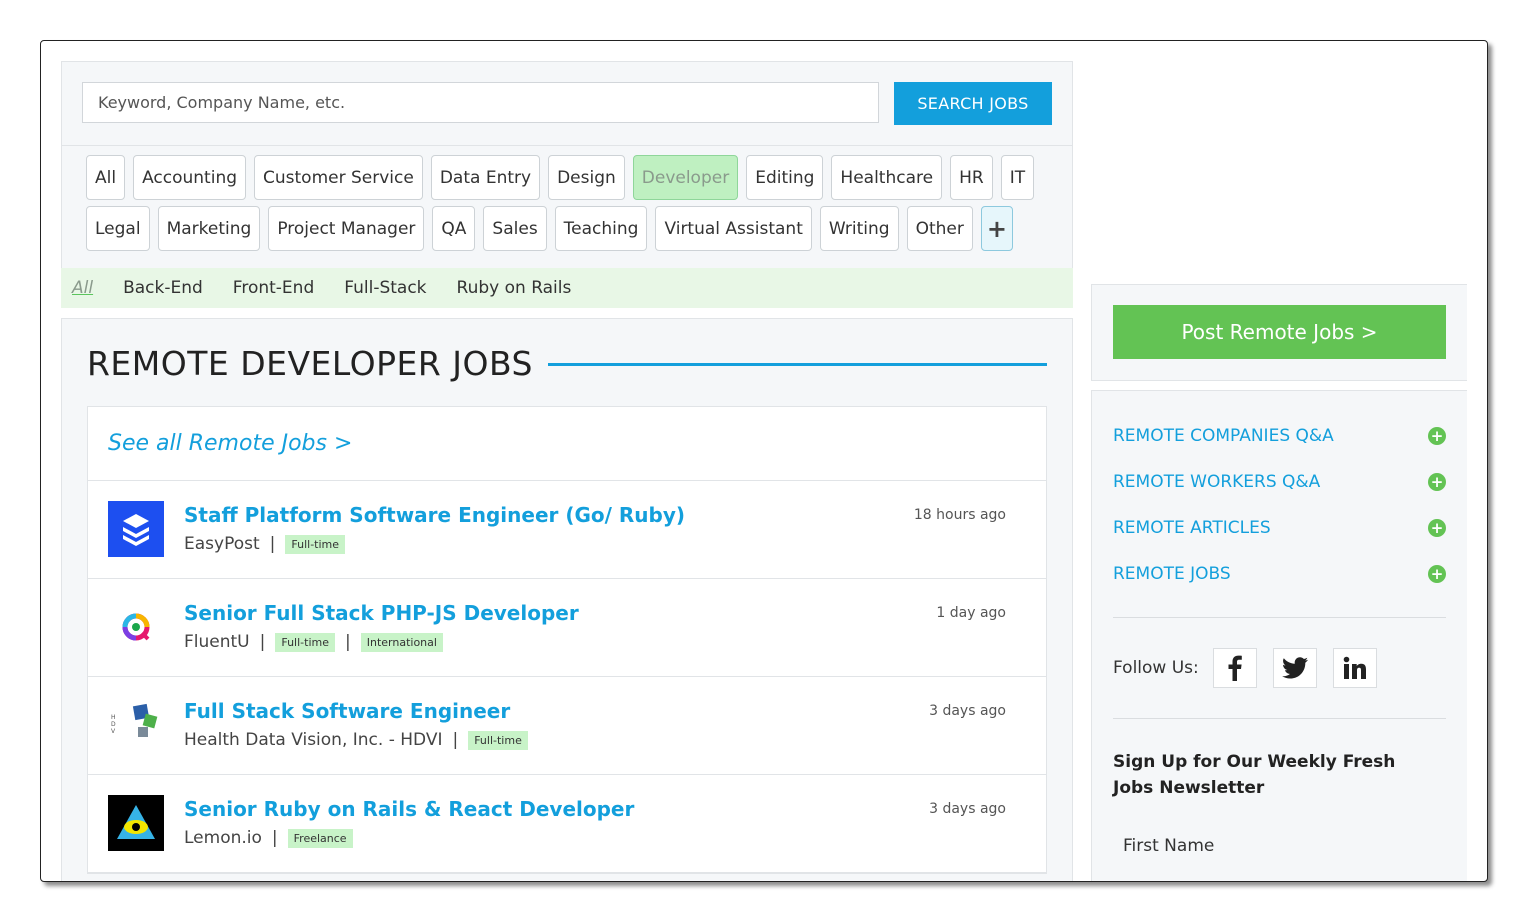  What do you see at coordinates (1017, 177) in the screenshot?
I see `category-it: IT` at bounding box center [1017, 177].